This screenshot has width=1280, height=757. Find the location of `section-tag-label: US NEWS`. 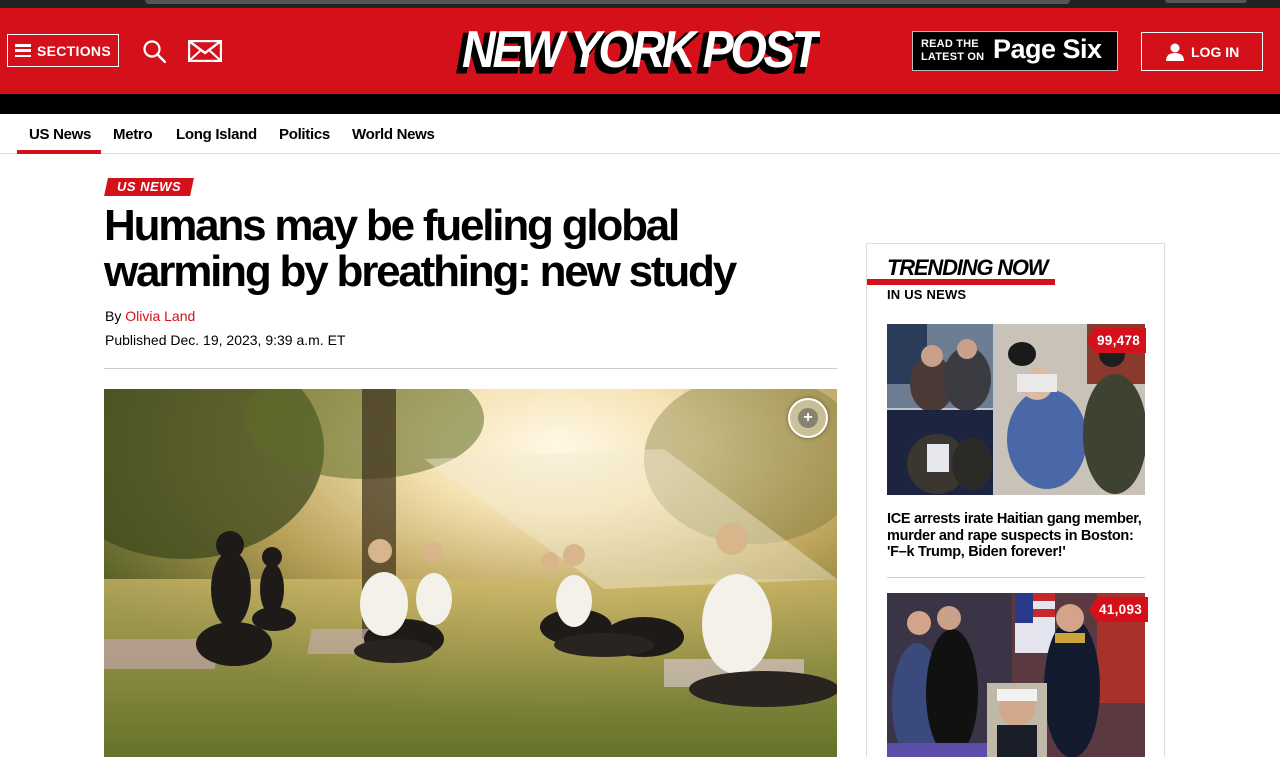

section-tag-label: US NEWS is located at coordinates (149, 186).